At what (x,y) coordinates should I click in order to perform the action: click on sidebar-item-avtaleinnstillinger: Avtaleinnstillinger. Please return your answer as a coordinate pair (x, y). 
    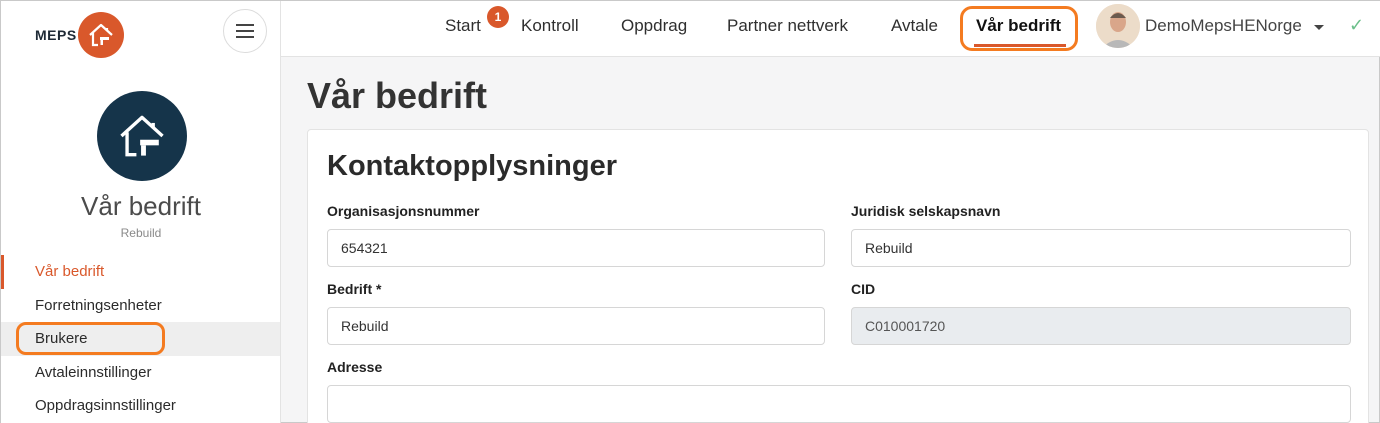
    Looking at the image, I should click on (140, 373).